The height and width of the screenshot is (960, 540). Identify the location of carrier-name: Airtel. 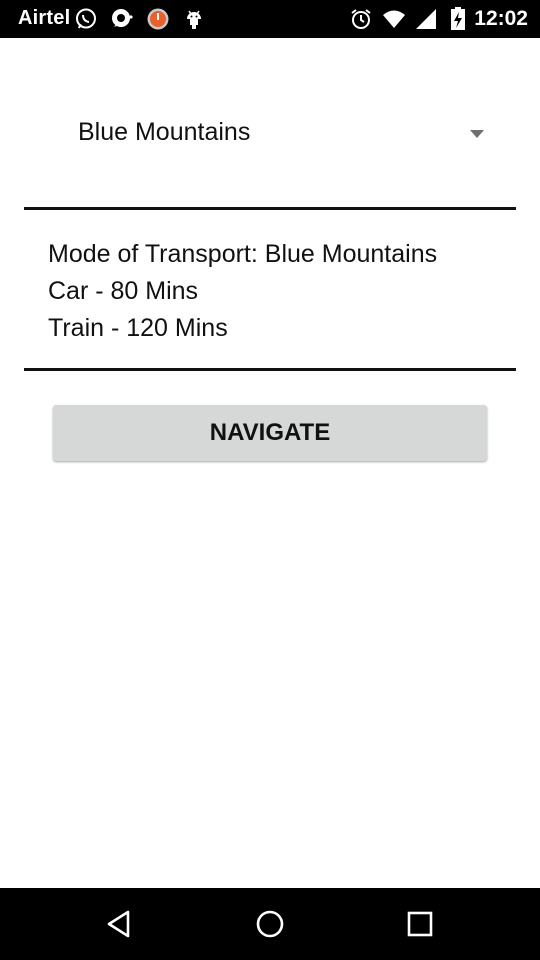
(44, 18).